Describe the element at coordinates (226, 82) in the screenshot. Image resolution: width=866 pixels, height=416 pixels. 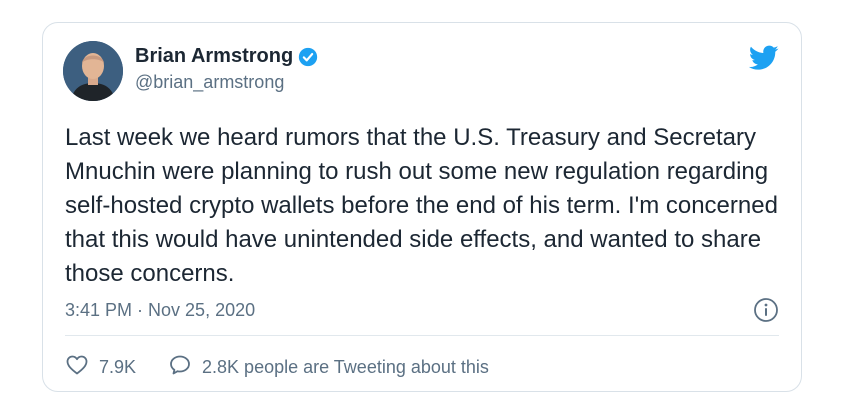
I see `author-handle: @brian_armstrong` at that location.